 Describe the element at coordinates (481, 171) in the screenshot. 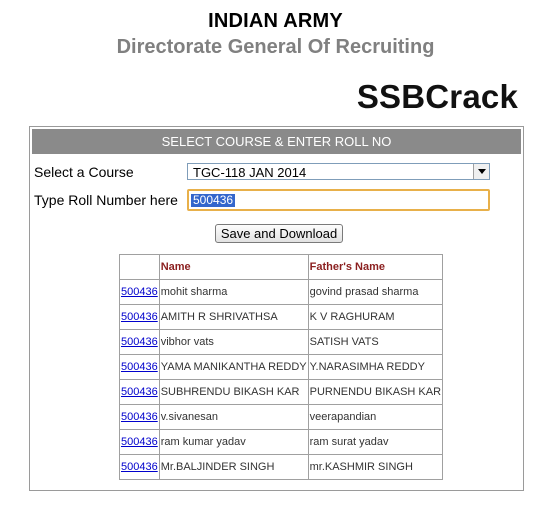

I see `chevron-down-icon` at that location.